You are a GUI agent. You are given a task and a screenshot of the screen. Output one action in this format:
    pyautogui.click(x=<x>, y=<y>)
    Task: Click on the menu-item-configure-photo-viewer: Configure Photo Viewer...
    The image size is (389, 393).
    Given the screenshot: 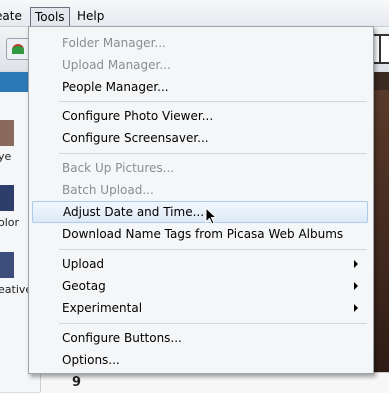 What is the action you would take?
    pyautogui.click(x=200, y=116)
    